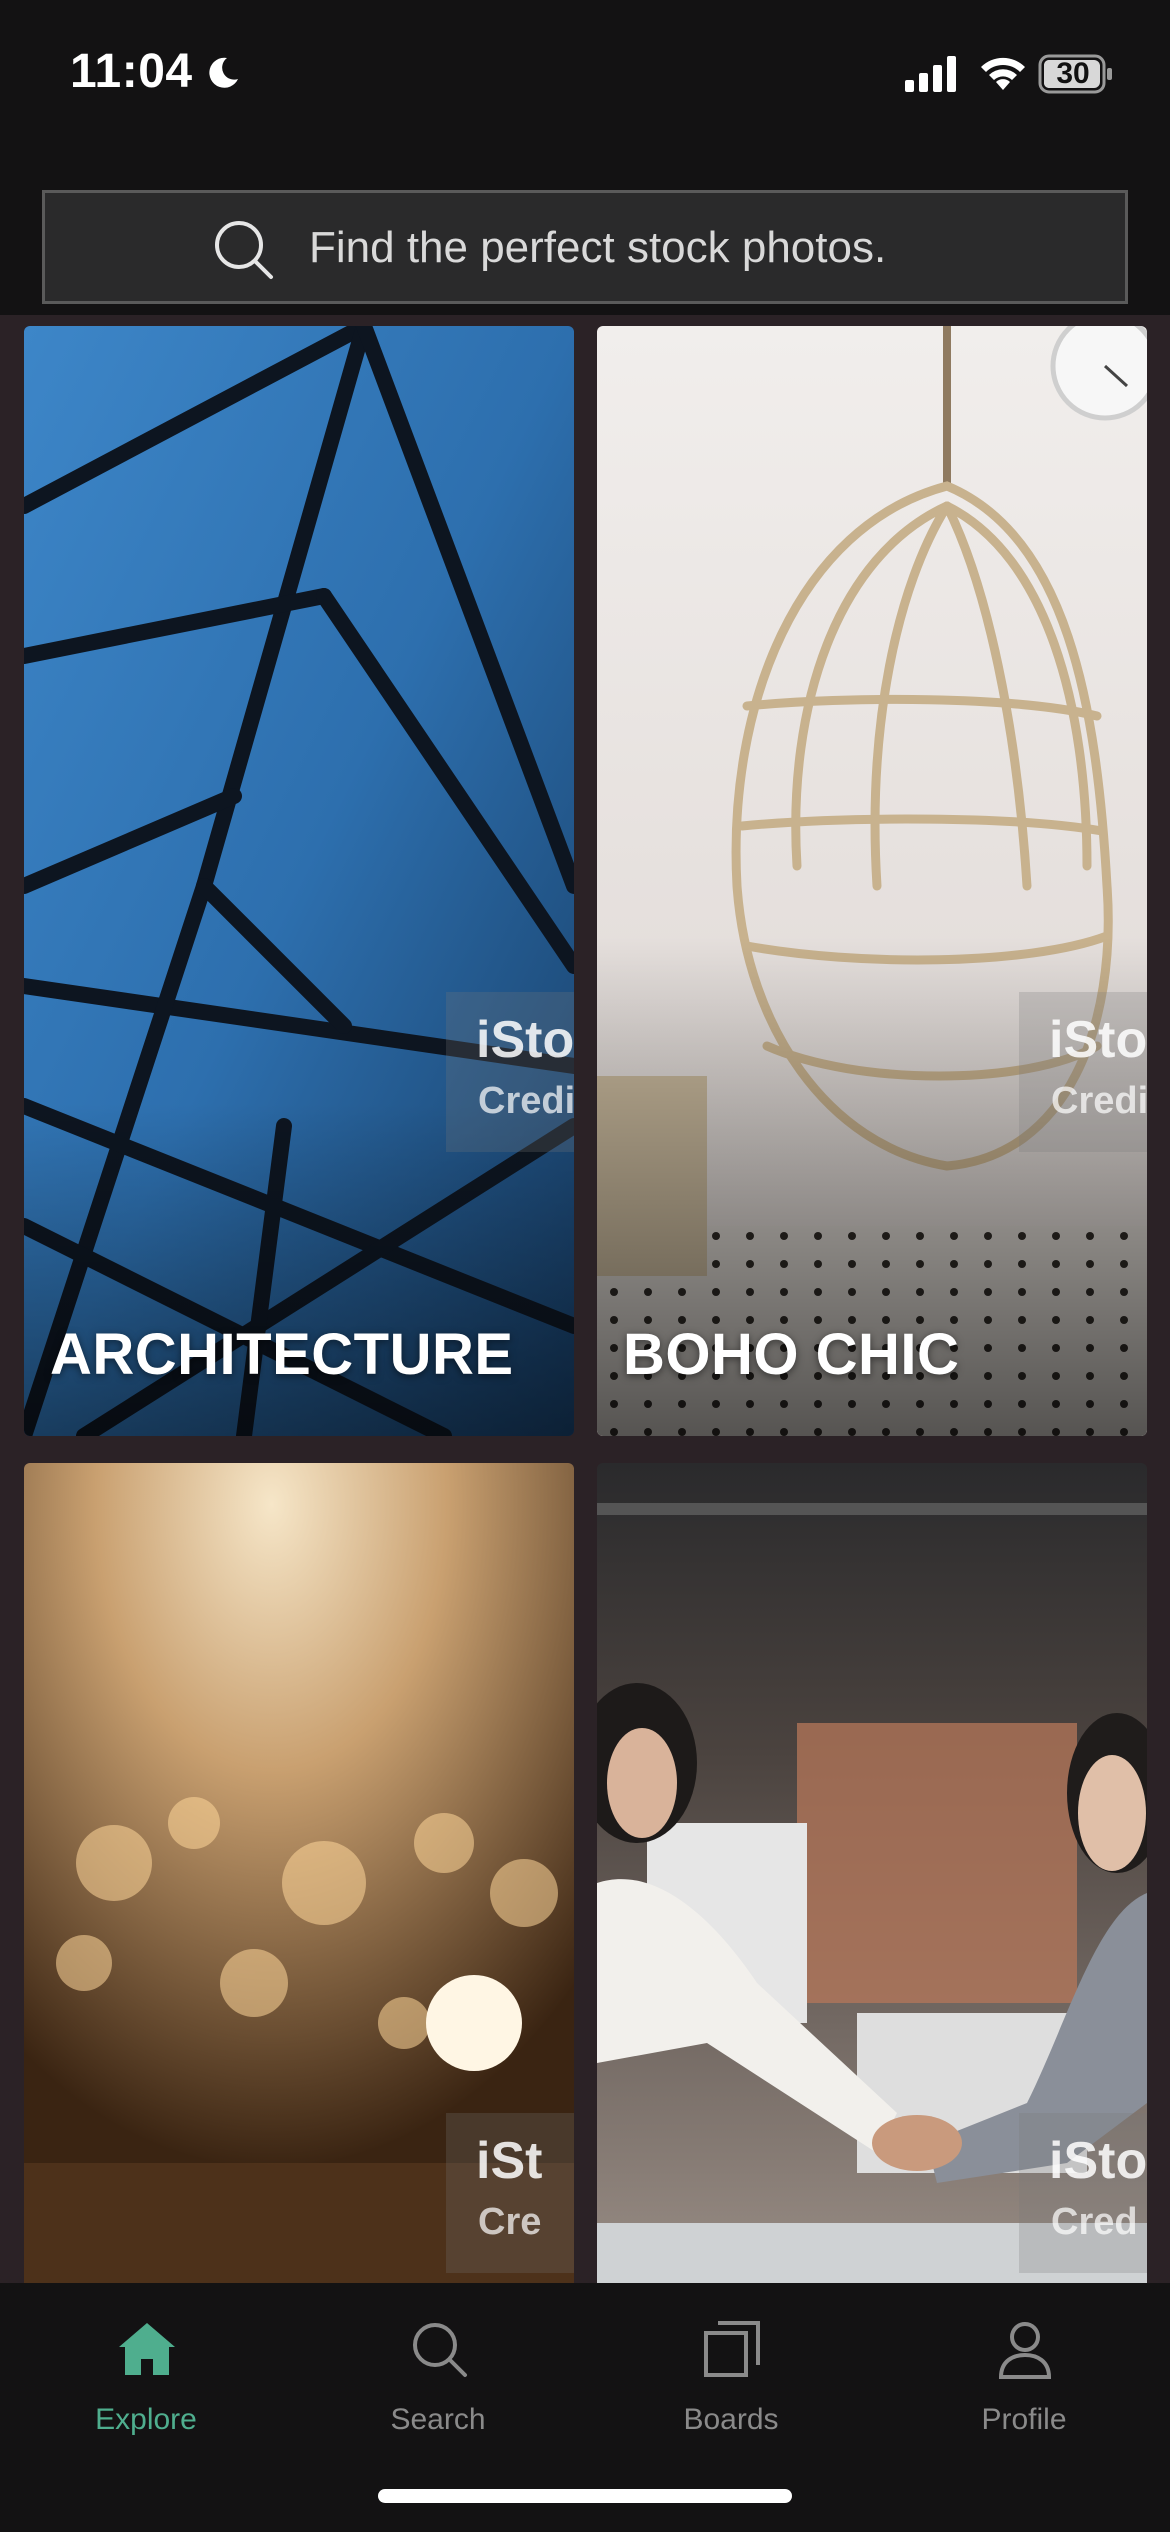 Image resolution: width=1170 pixels, height=2532 pixels. I want to click on tile-label: BOHO CHIC, so click(791, 1354).